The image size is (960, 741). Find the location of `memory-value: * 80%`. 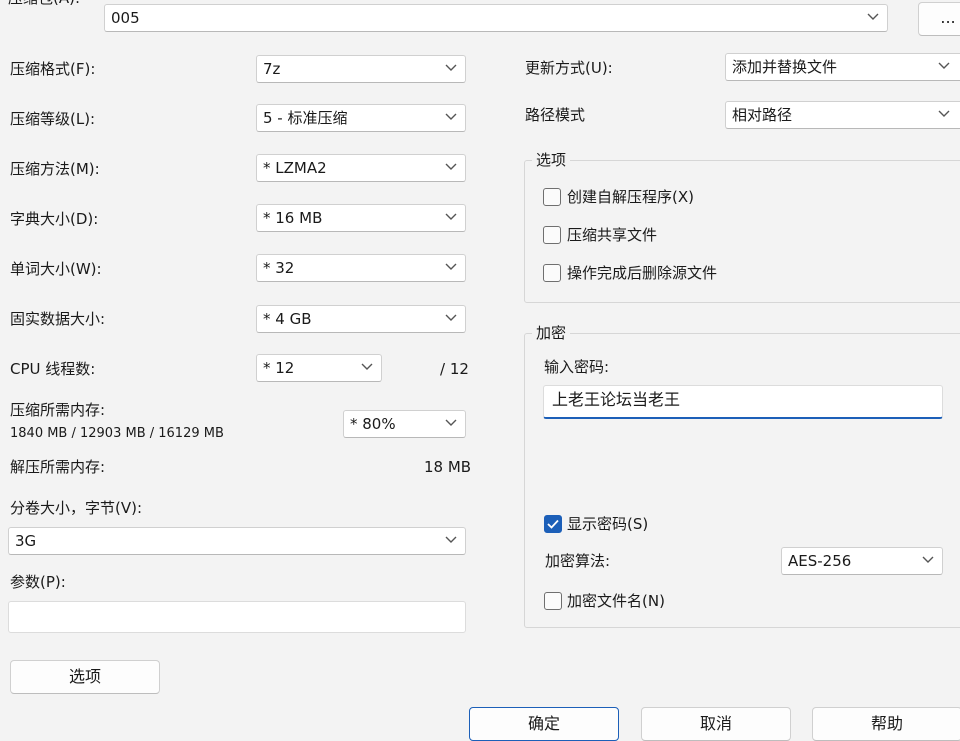

memory-value: * 80% is located at coordinates (373, 424).